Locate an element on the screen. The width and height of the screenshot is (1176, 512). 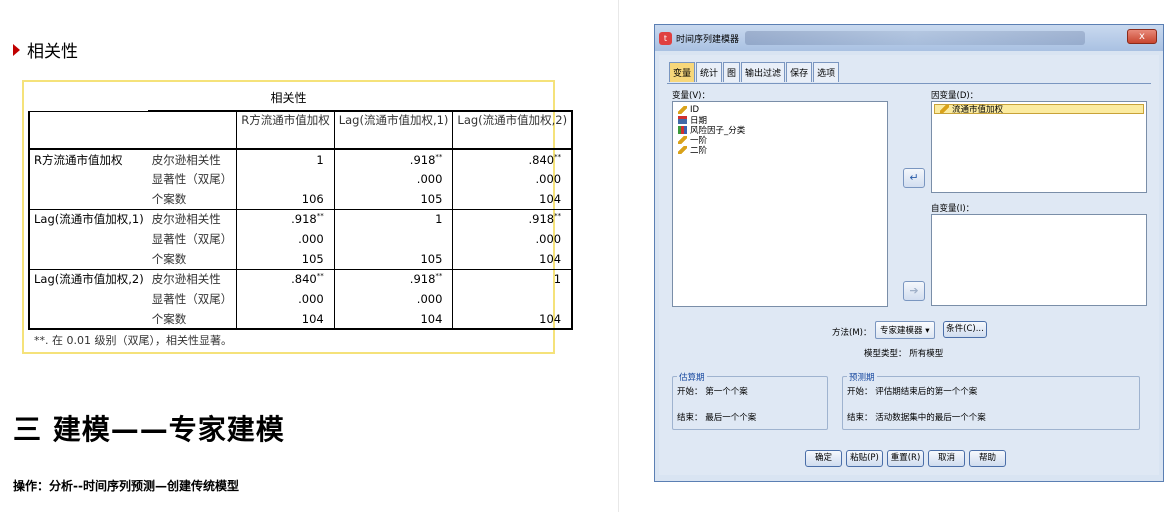
table-row: 个案数 104 104 104 is located at coordinates (301, 319).